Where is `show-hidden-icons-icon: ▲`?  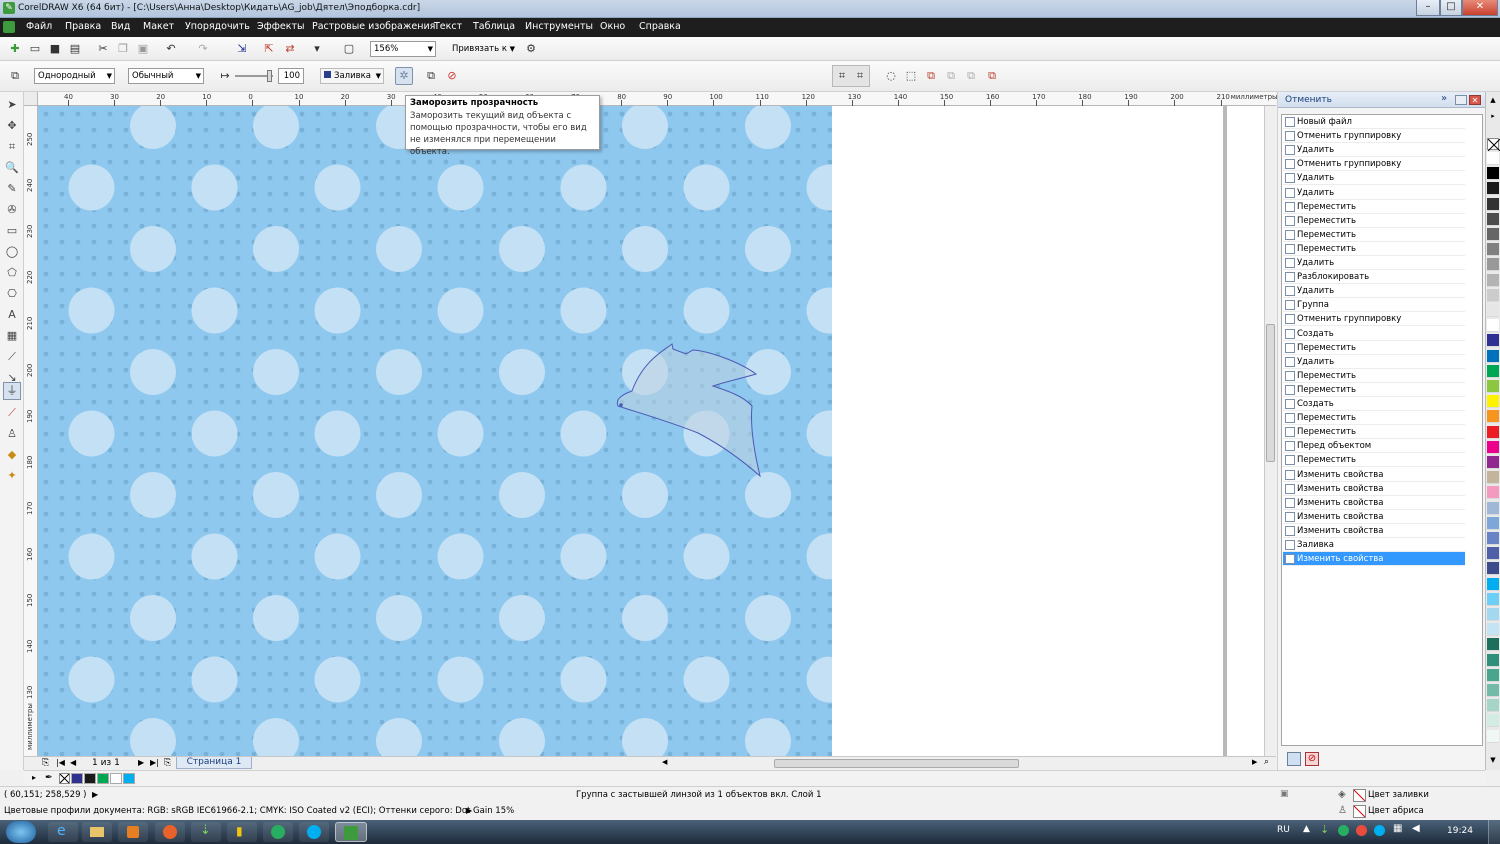 show-hidden-icons-icon: ▲ is located at coordinates (1306, 829).